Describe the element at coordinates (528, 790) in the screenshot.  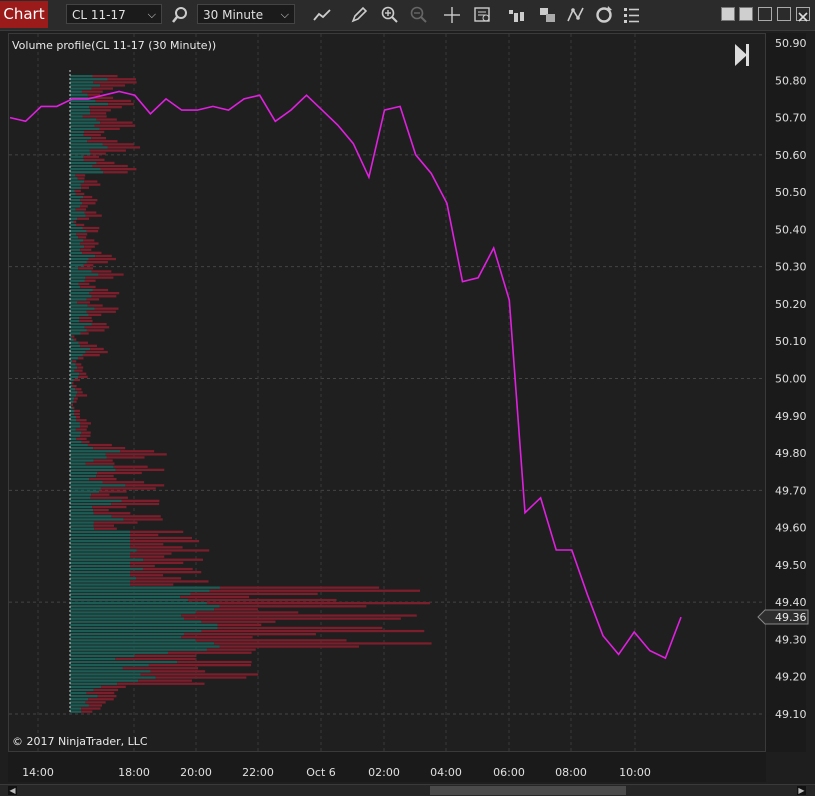
I see `scroll-thumb` at that location.